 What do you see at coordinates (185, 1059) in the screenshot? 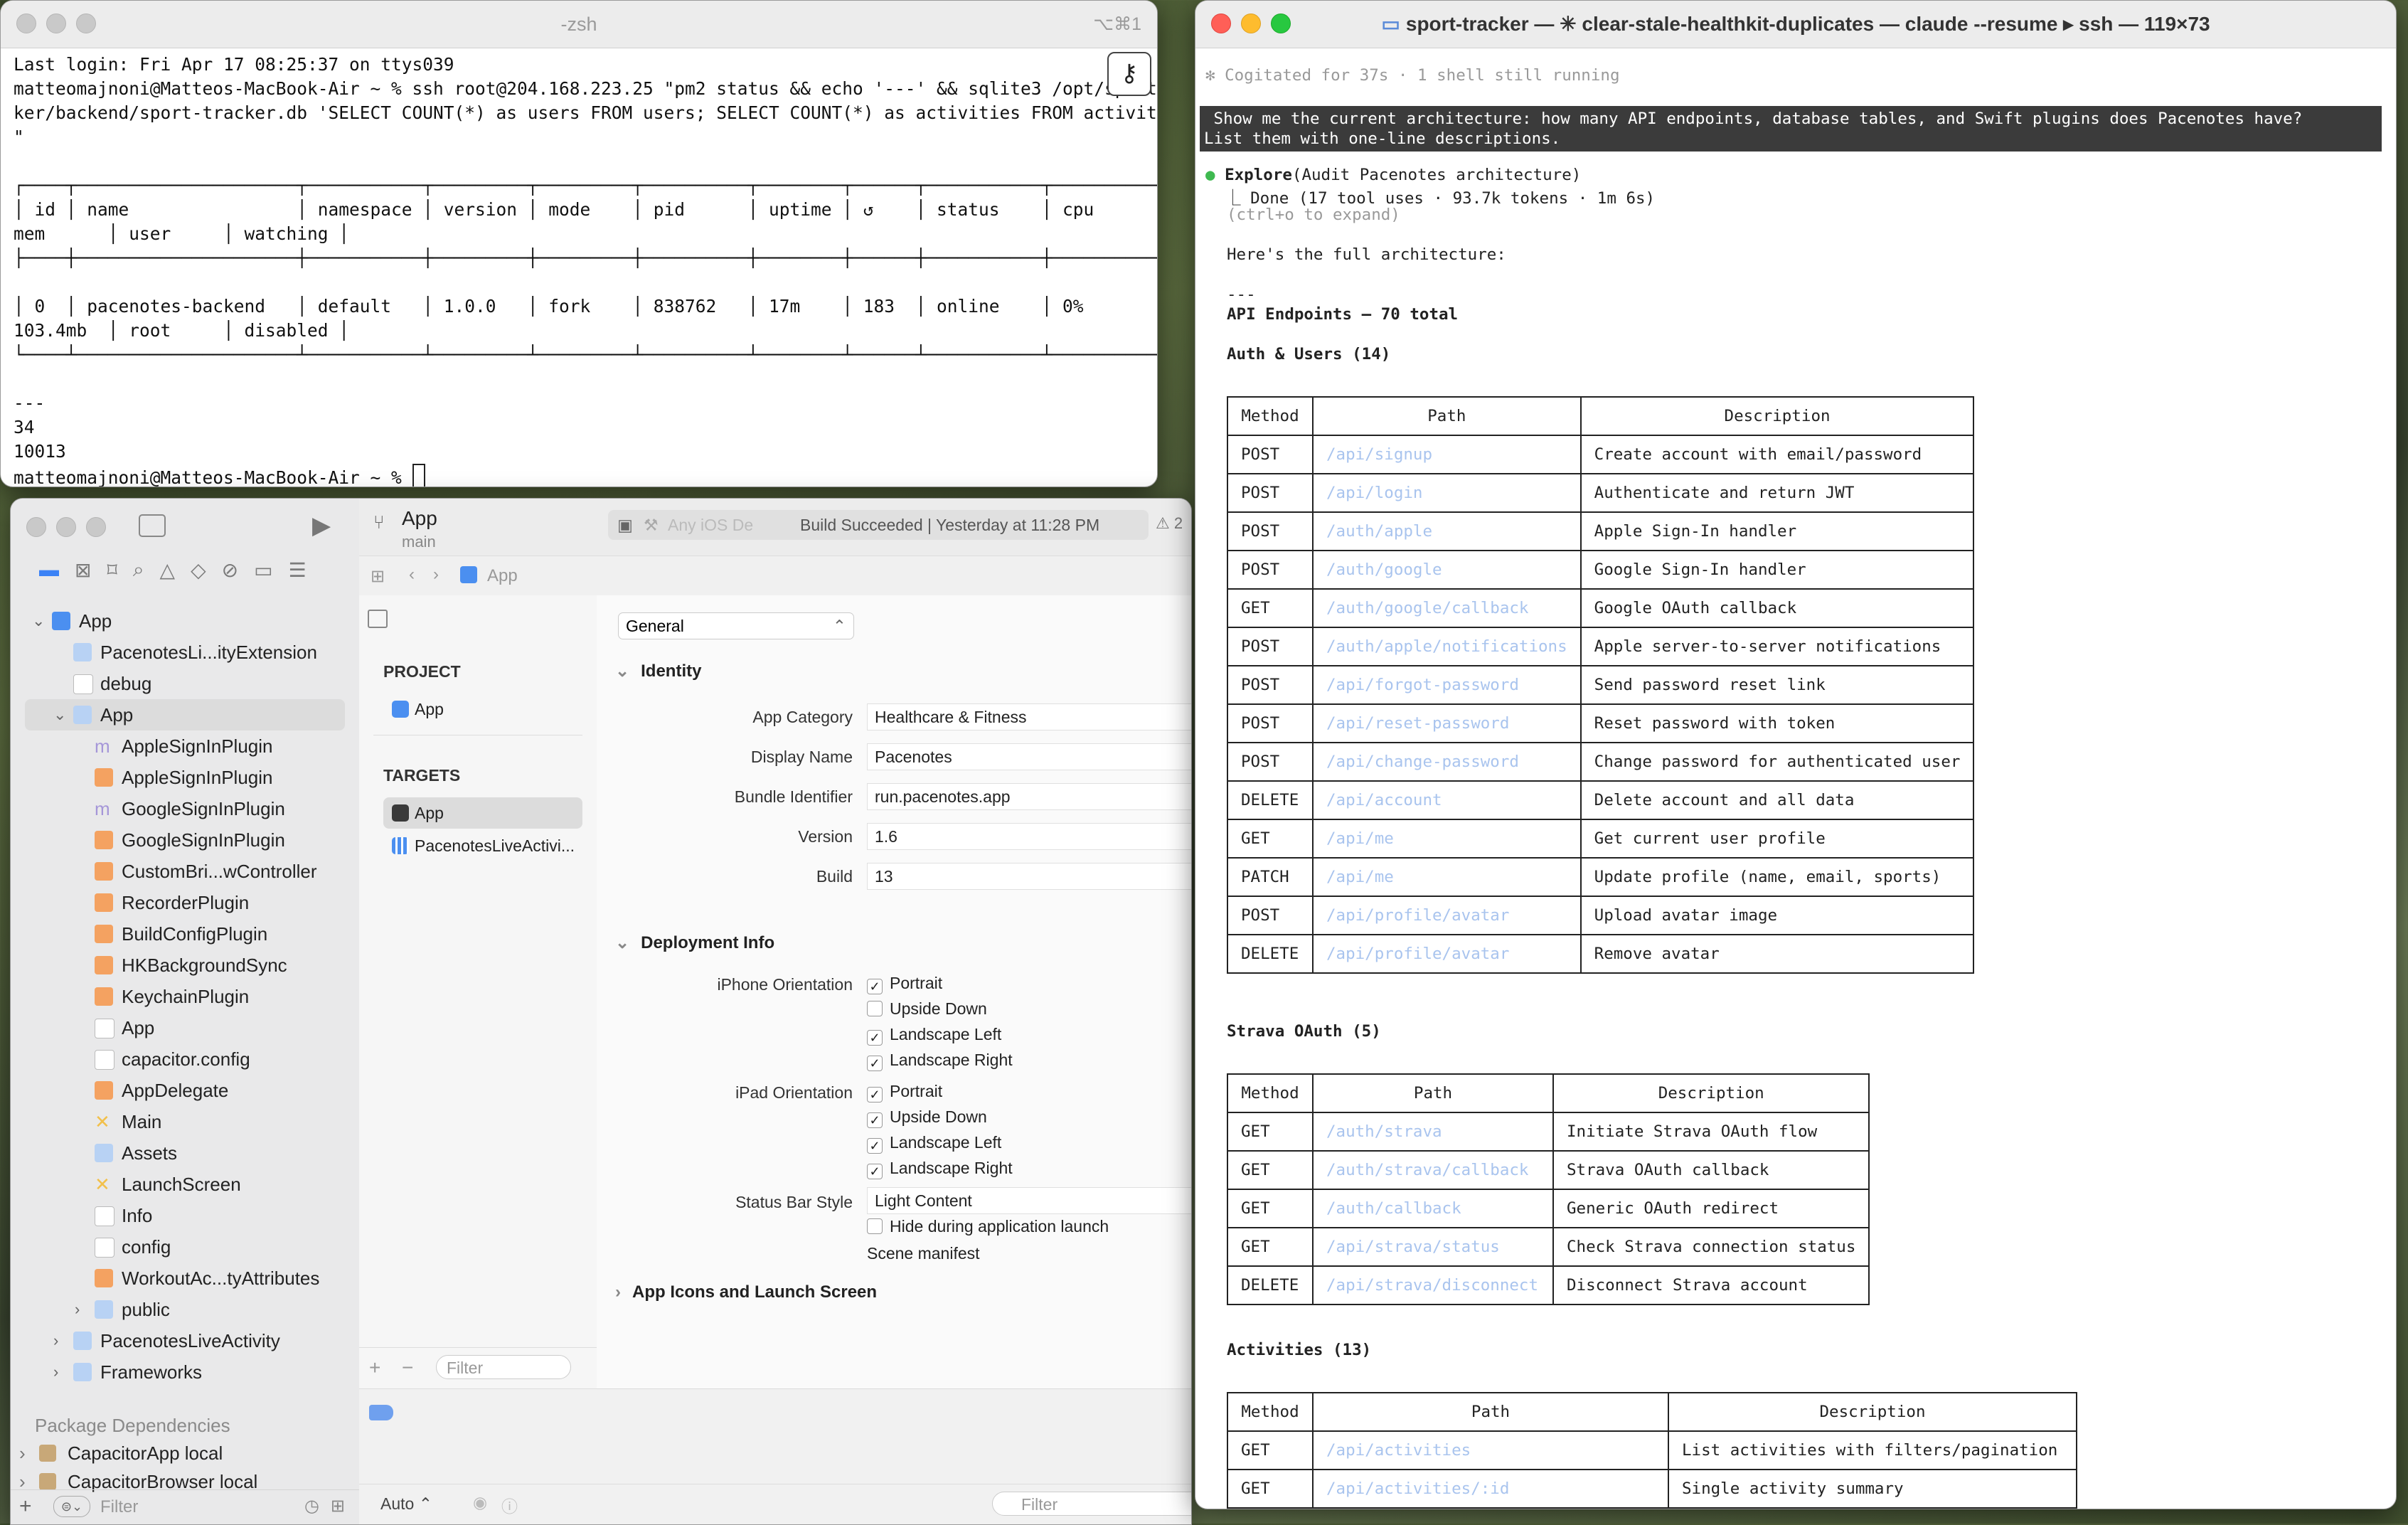
I see `file-tree-item: capacitor.config` at bounding box center [185, 1059].